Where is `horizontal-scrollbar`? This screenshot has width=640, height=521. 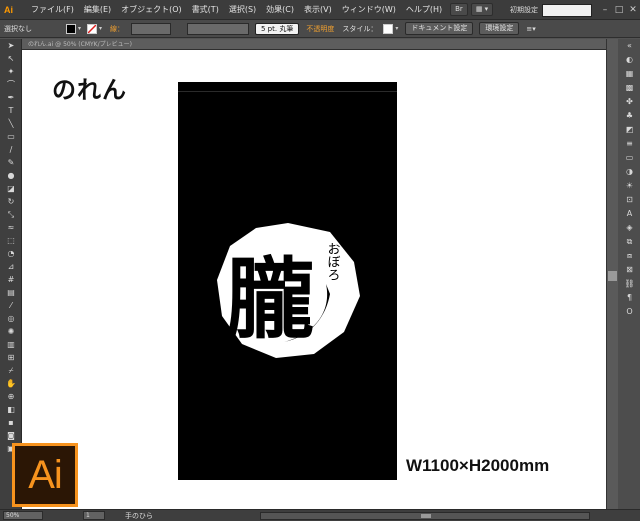 horizontal-scrollbar is located at coordinates (425, 516).